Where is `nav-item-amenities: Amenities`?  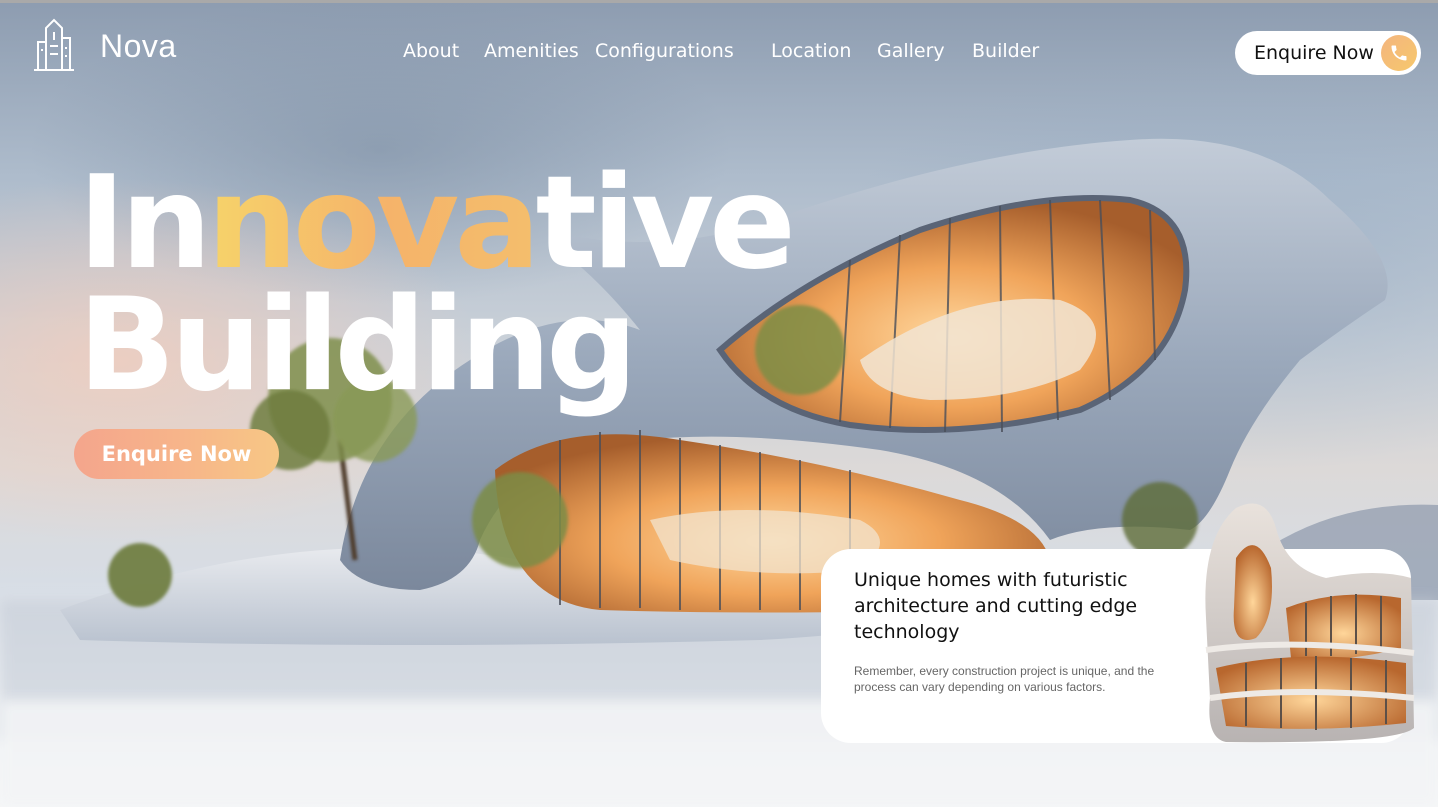
nav-item-amenities: Amenities is located at coordinates (531, 51).